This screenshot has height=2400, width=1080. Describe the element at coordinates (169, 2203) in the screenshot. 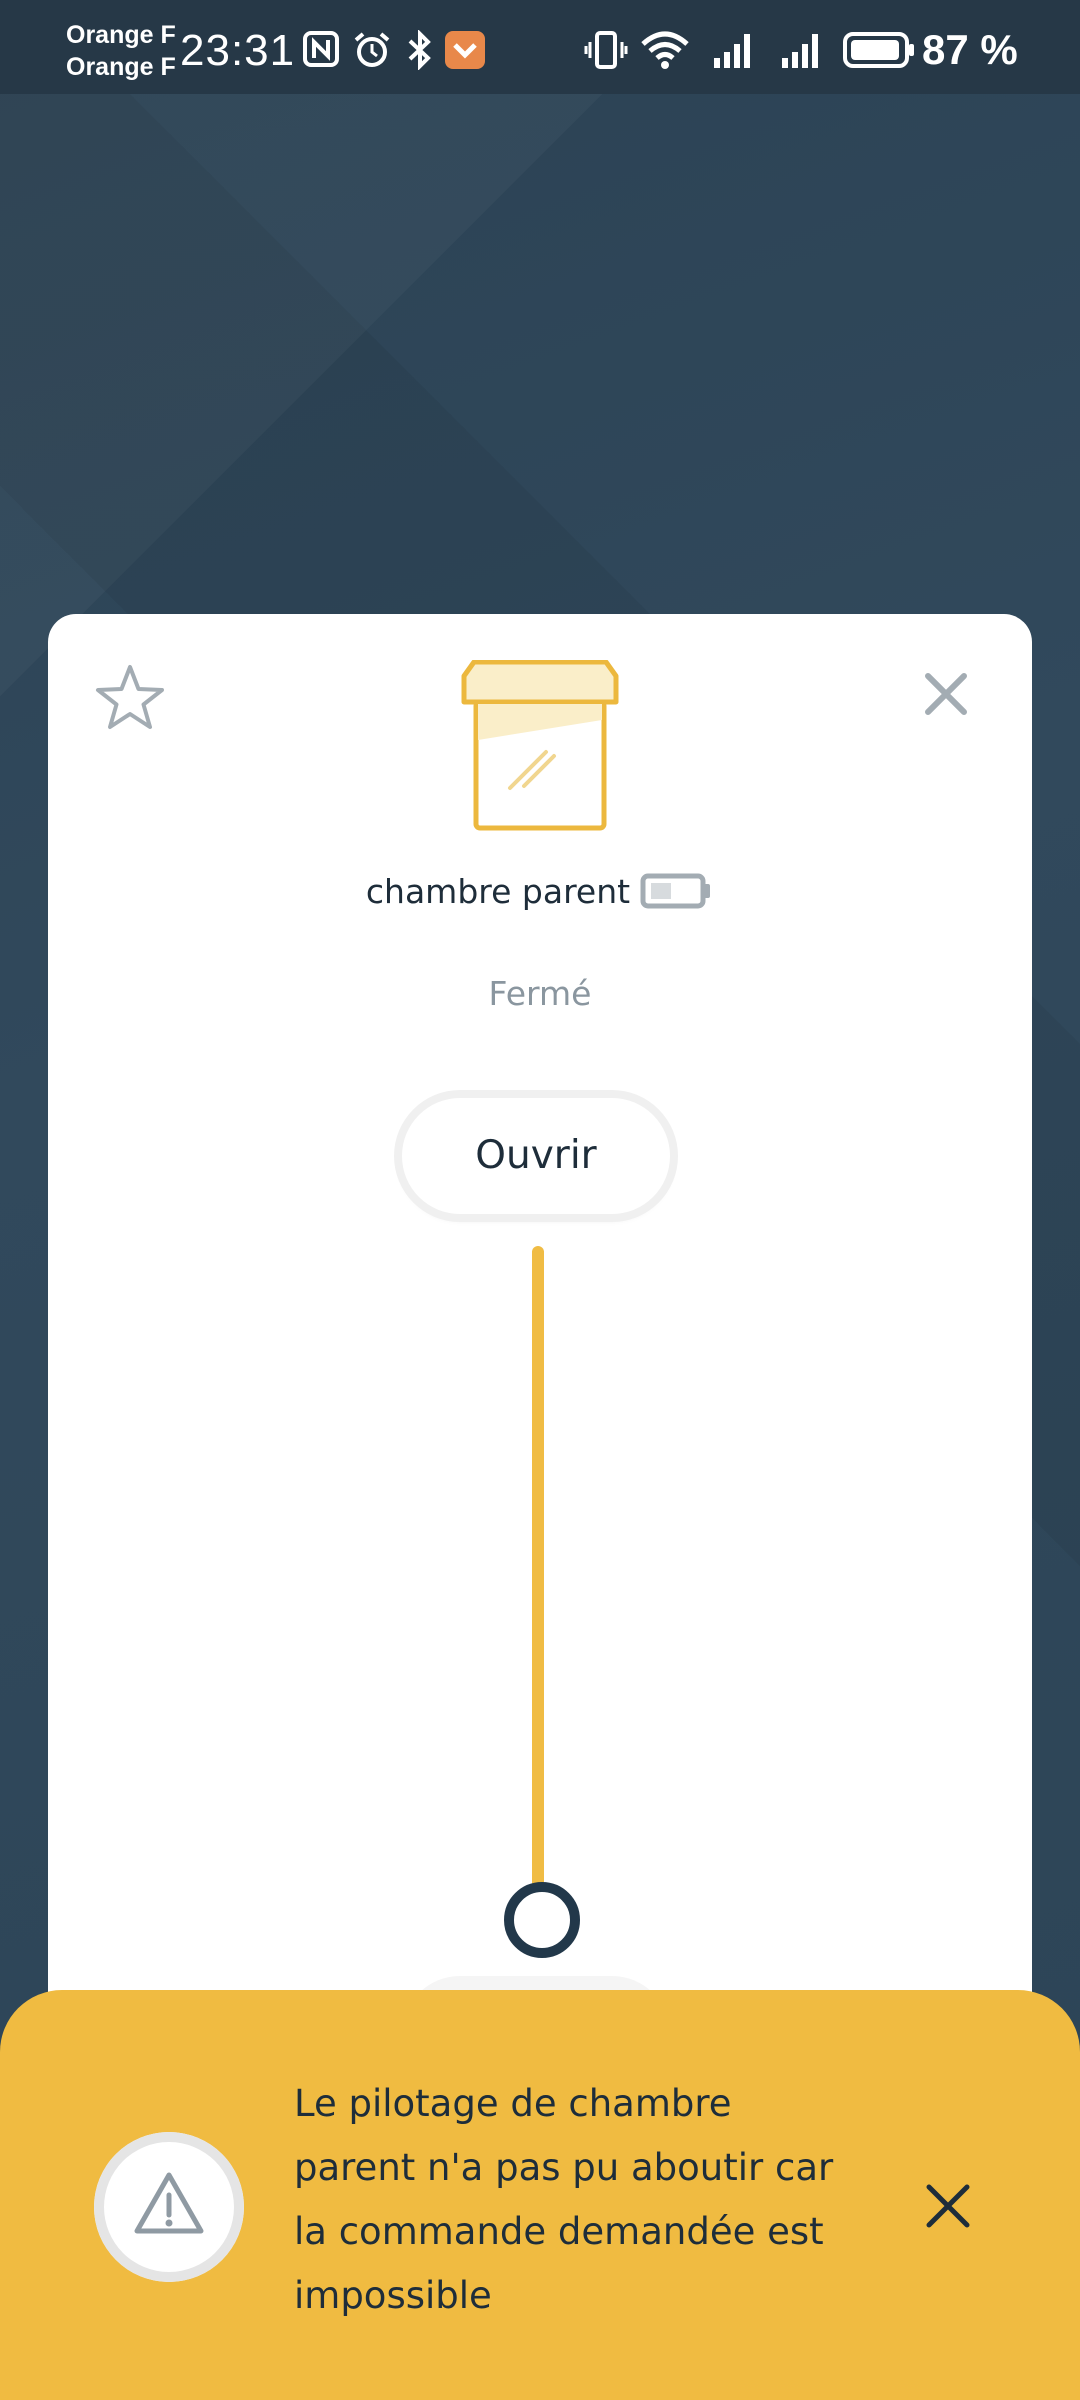

I see `warning-icon` at that location.